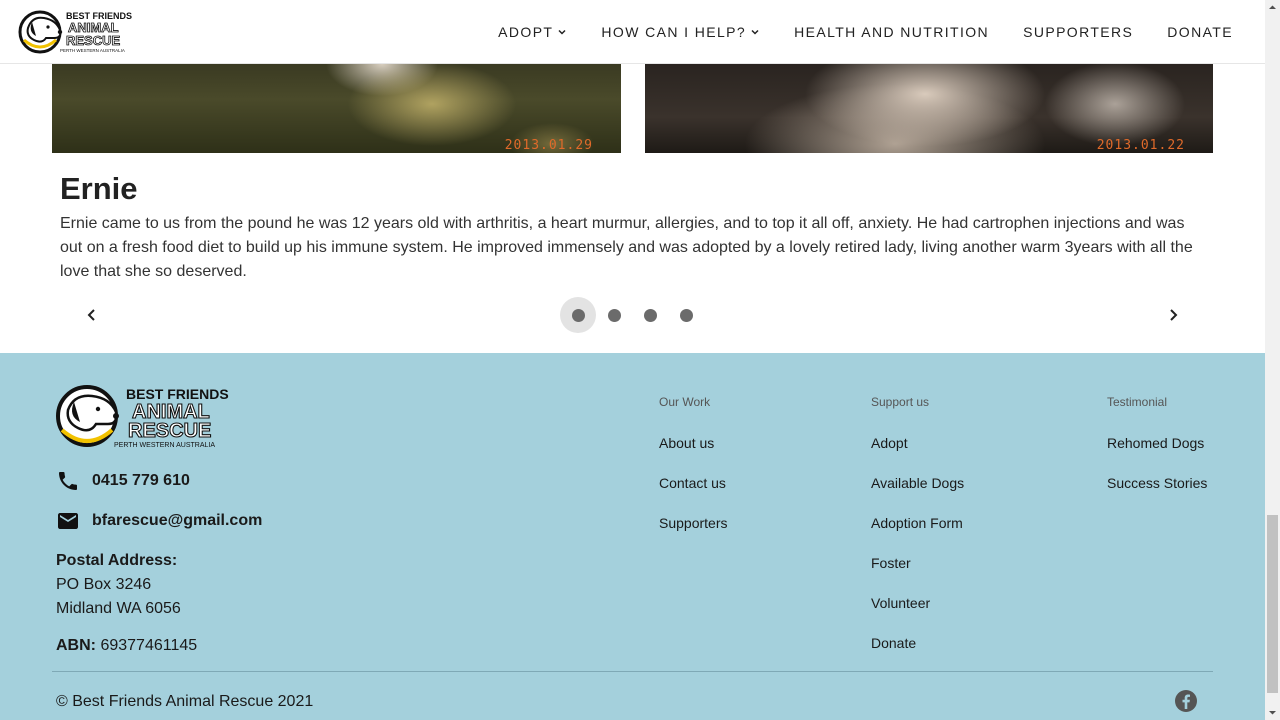 The width and height of the screenshot is (1280, 720). Describe the element at coordinates (1186, 701) in the screenshot. I see `facebook-icon` at that location.